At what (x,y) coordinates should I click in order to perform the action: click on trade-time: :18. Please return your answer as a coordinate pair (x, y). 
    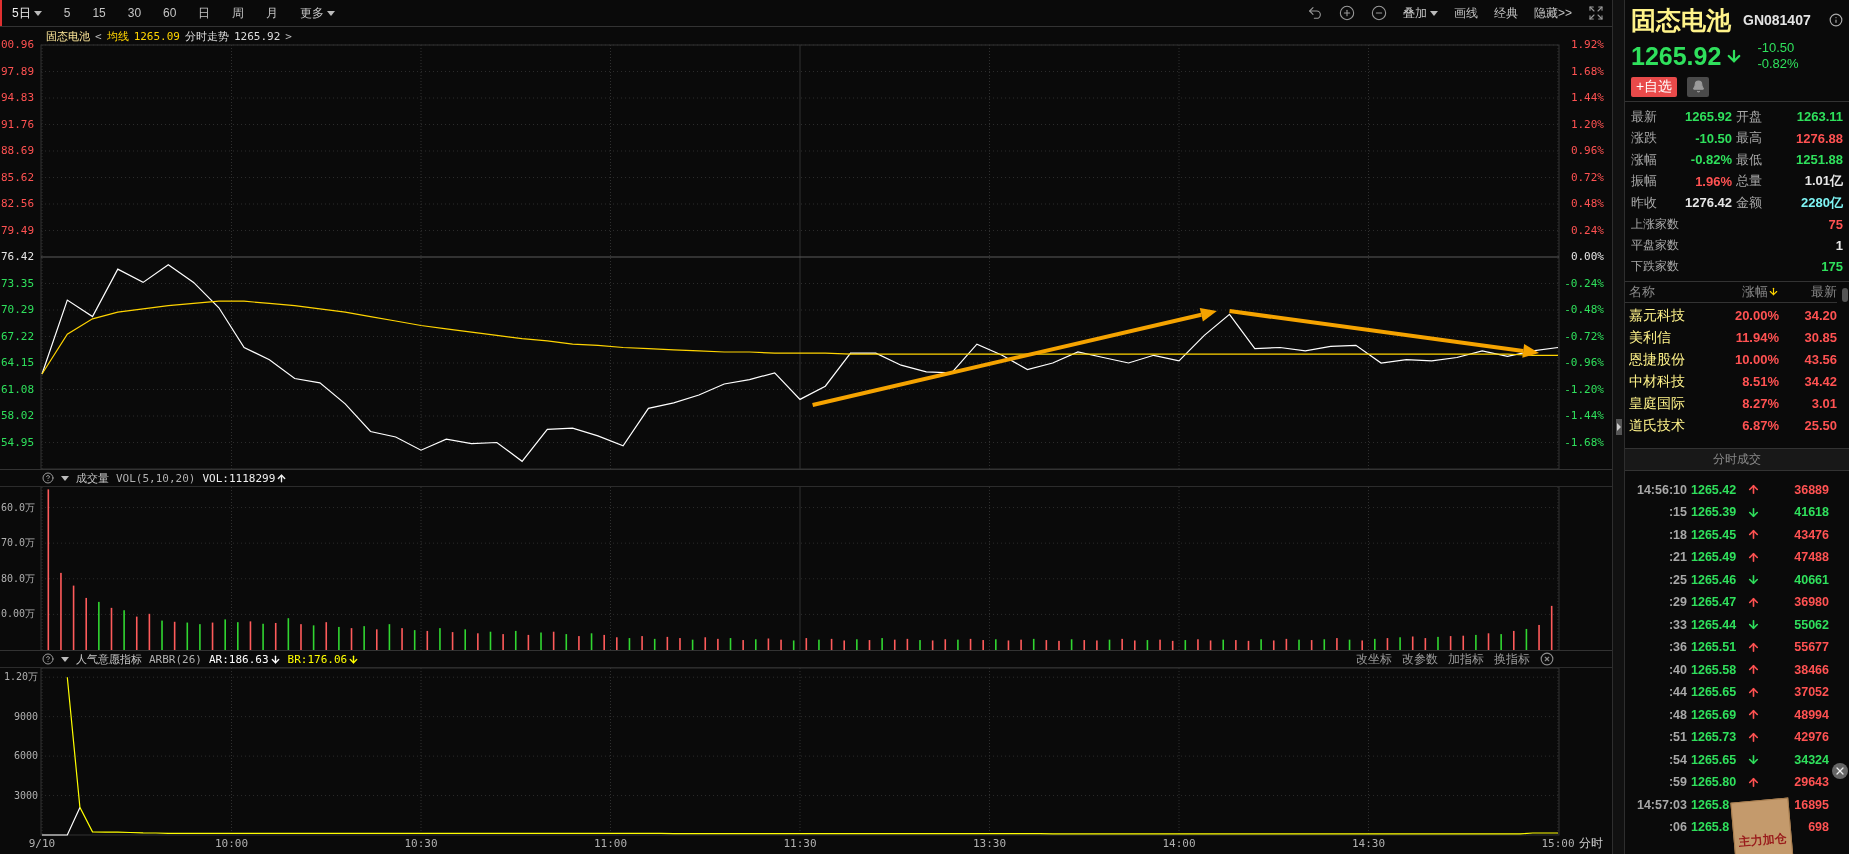
    Looking at the image, I should click on (1677, 534).